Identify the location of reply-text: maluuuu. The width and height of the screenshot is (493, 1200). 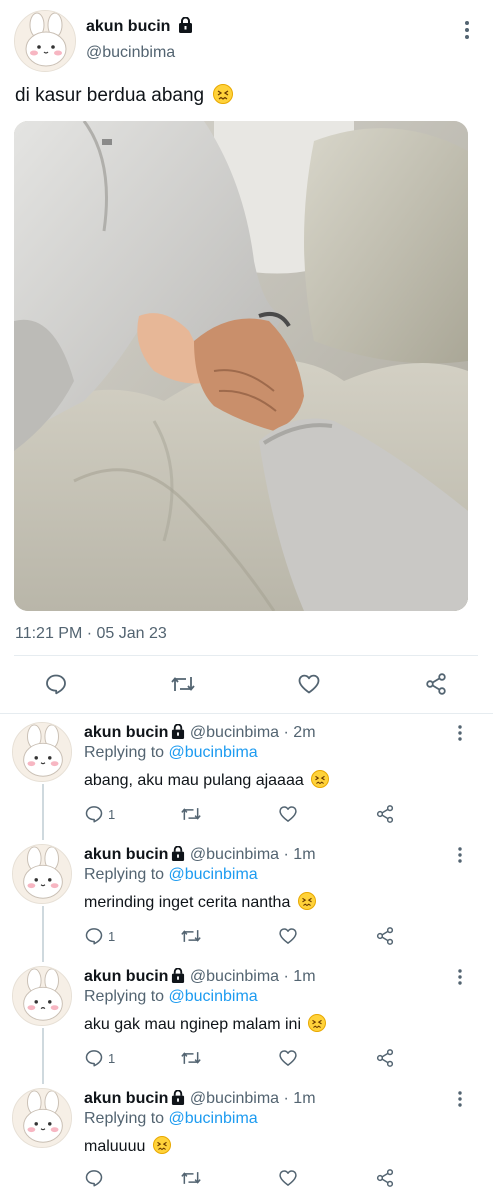
(115, 1146).